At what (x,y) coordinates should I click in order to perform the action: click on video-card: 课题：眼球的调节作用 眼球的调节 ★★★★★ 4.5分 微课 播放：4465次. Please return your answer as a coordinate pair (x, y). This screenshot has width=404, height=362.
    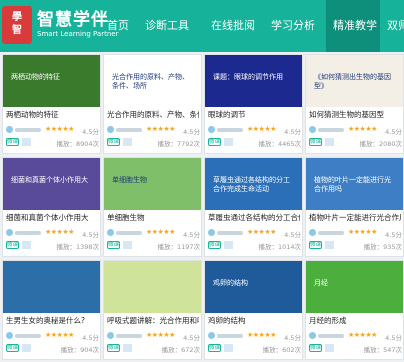
    Looking at the image, I should click on (253, 104).